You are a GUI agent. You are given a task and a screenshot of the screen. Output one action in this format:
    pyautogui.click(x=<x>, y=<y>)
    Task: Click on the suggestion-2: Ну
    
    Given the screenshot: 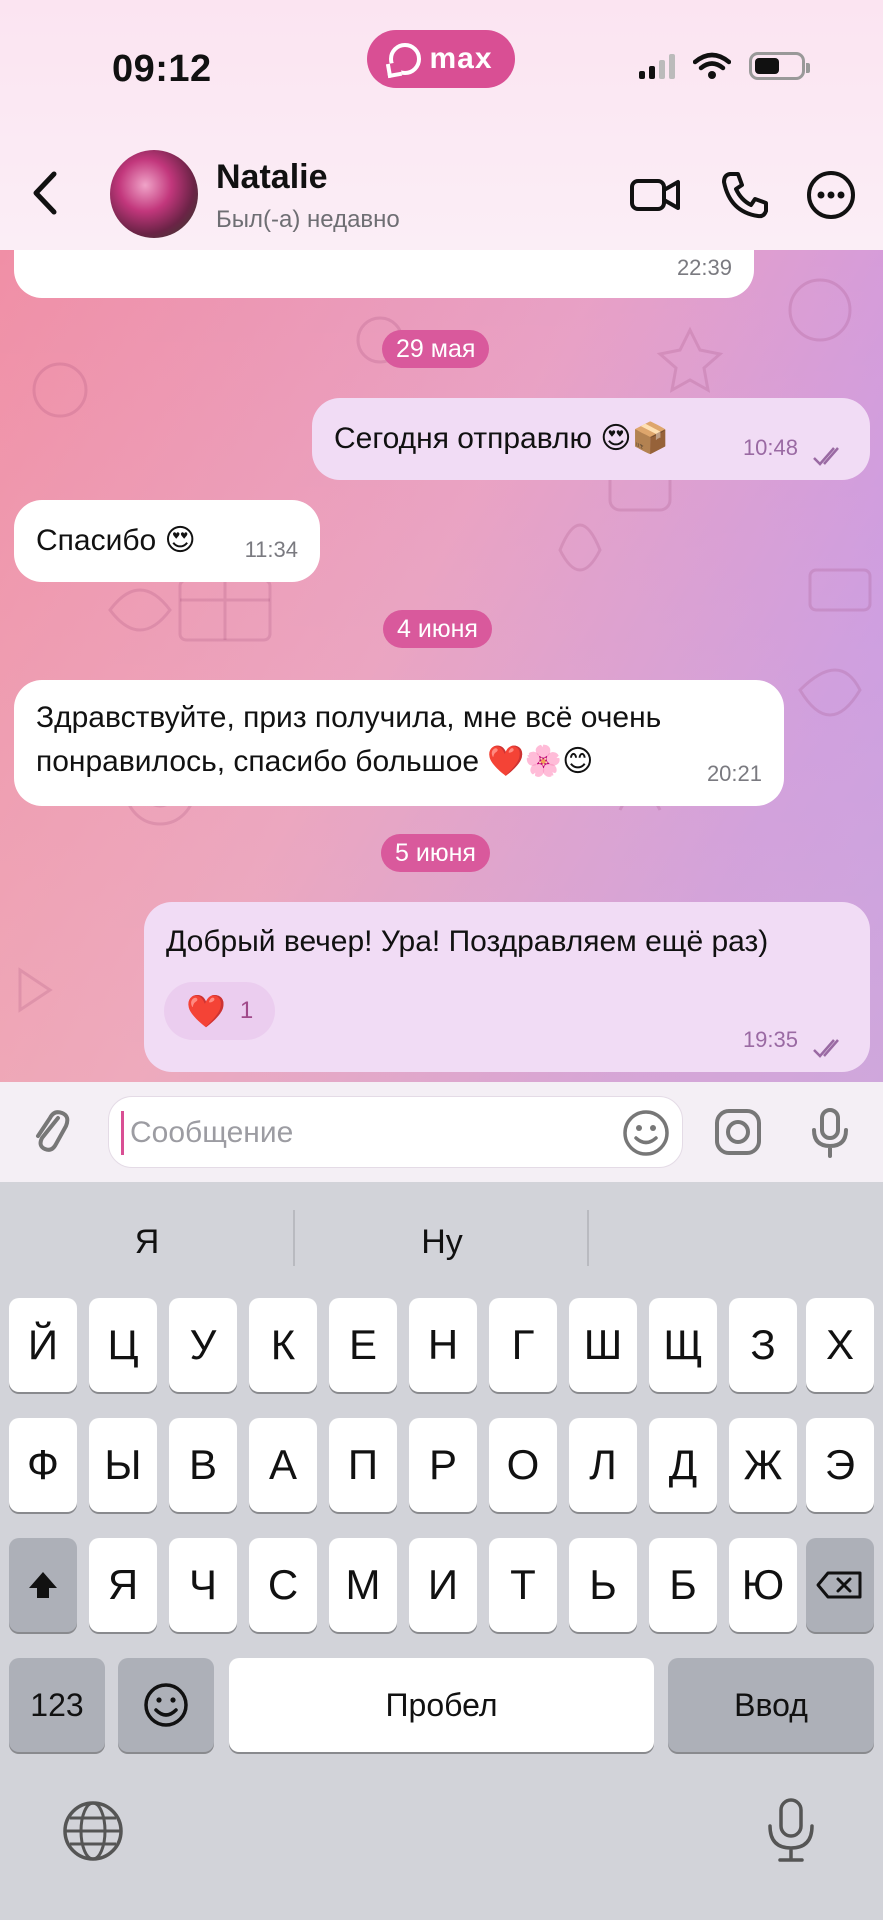 What is the action you would take?
    pyautogui.click(x=442, y=1242)
    